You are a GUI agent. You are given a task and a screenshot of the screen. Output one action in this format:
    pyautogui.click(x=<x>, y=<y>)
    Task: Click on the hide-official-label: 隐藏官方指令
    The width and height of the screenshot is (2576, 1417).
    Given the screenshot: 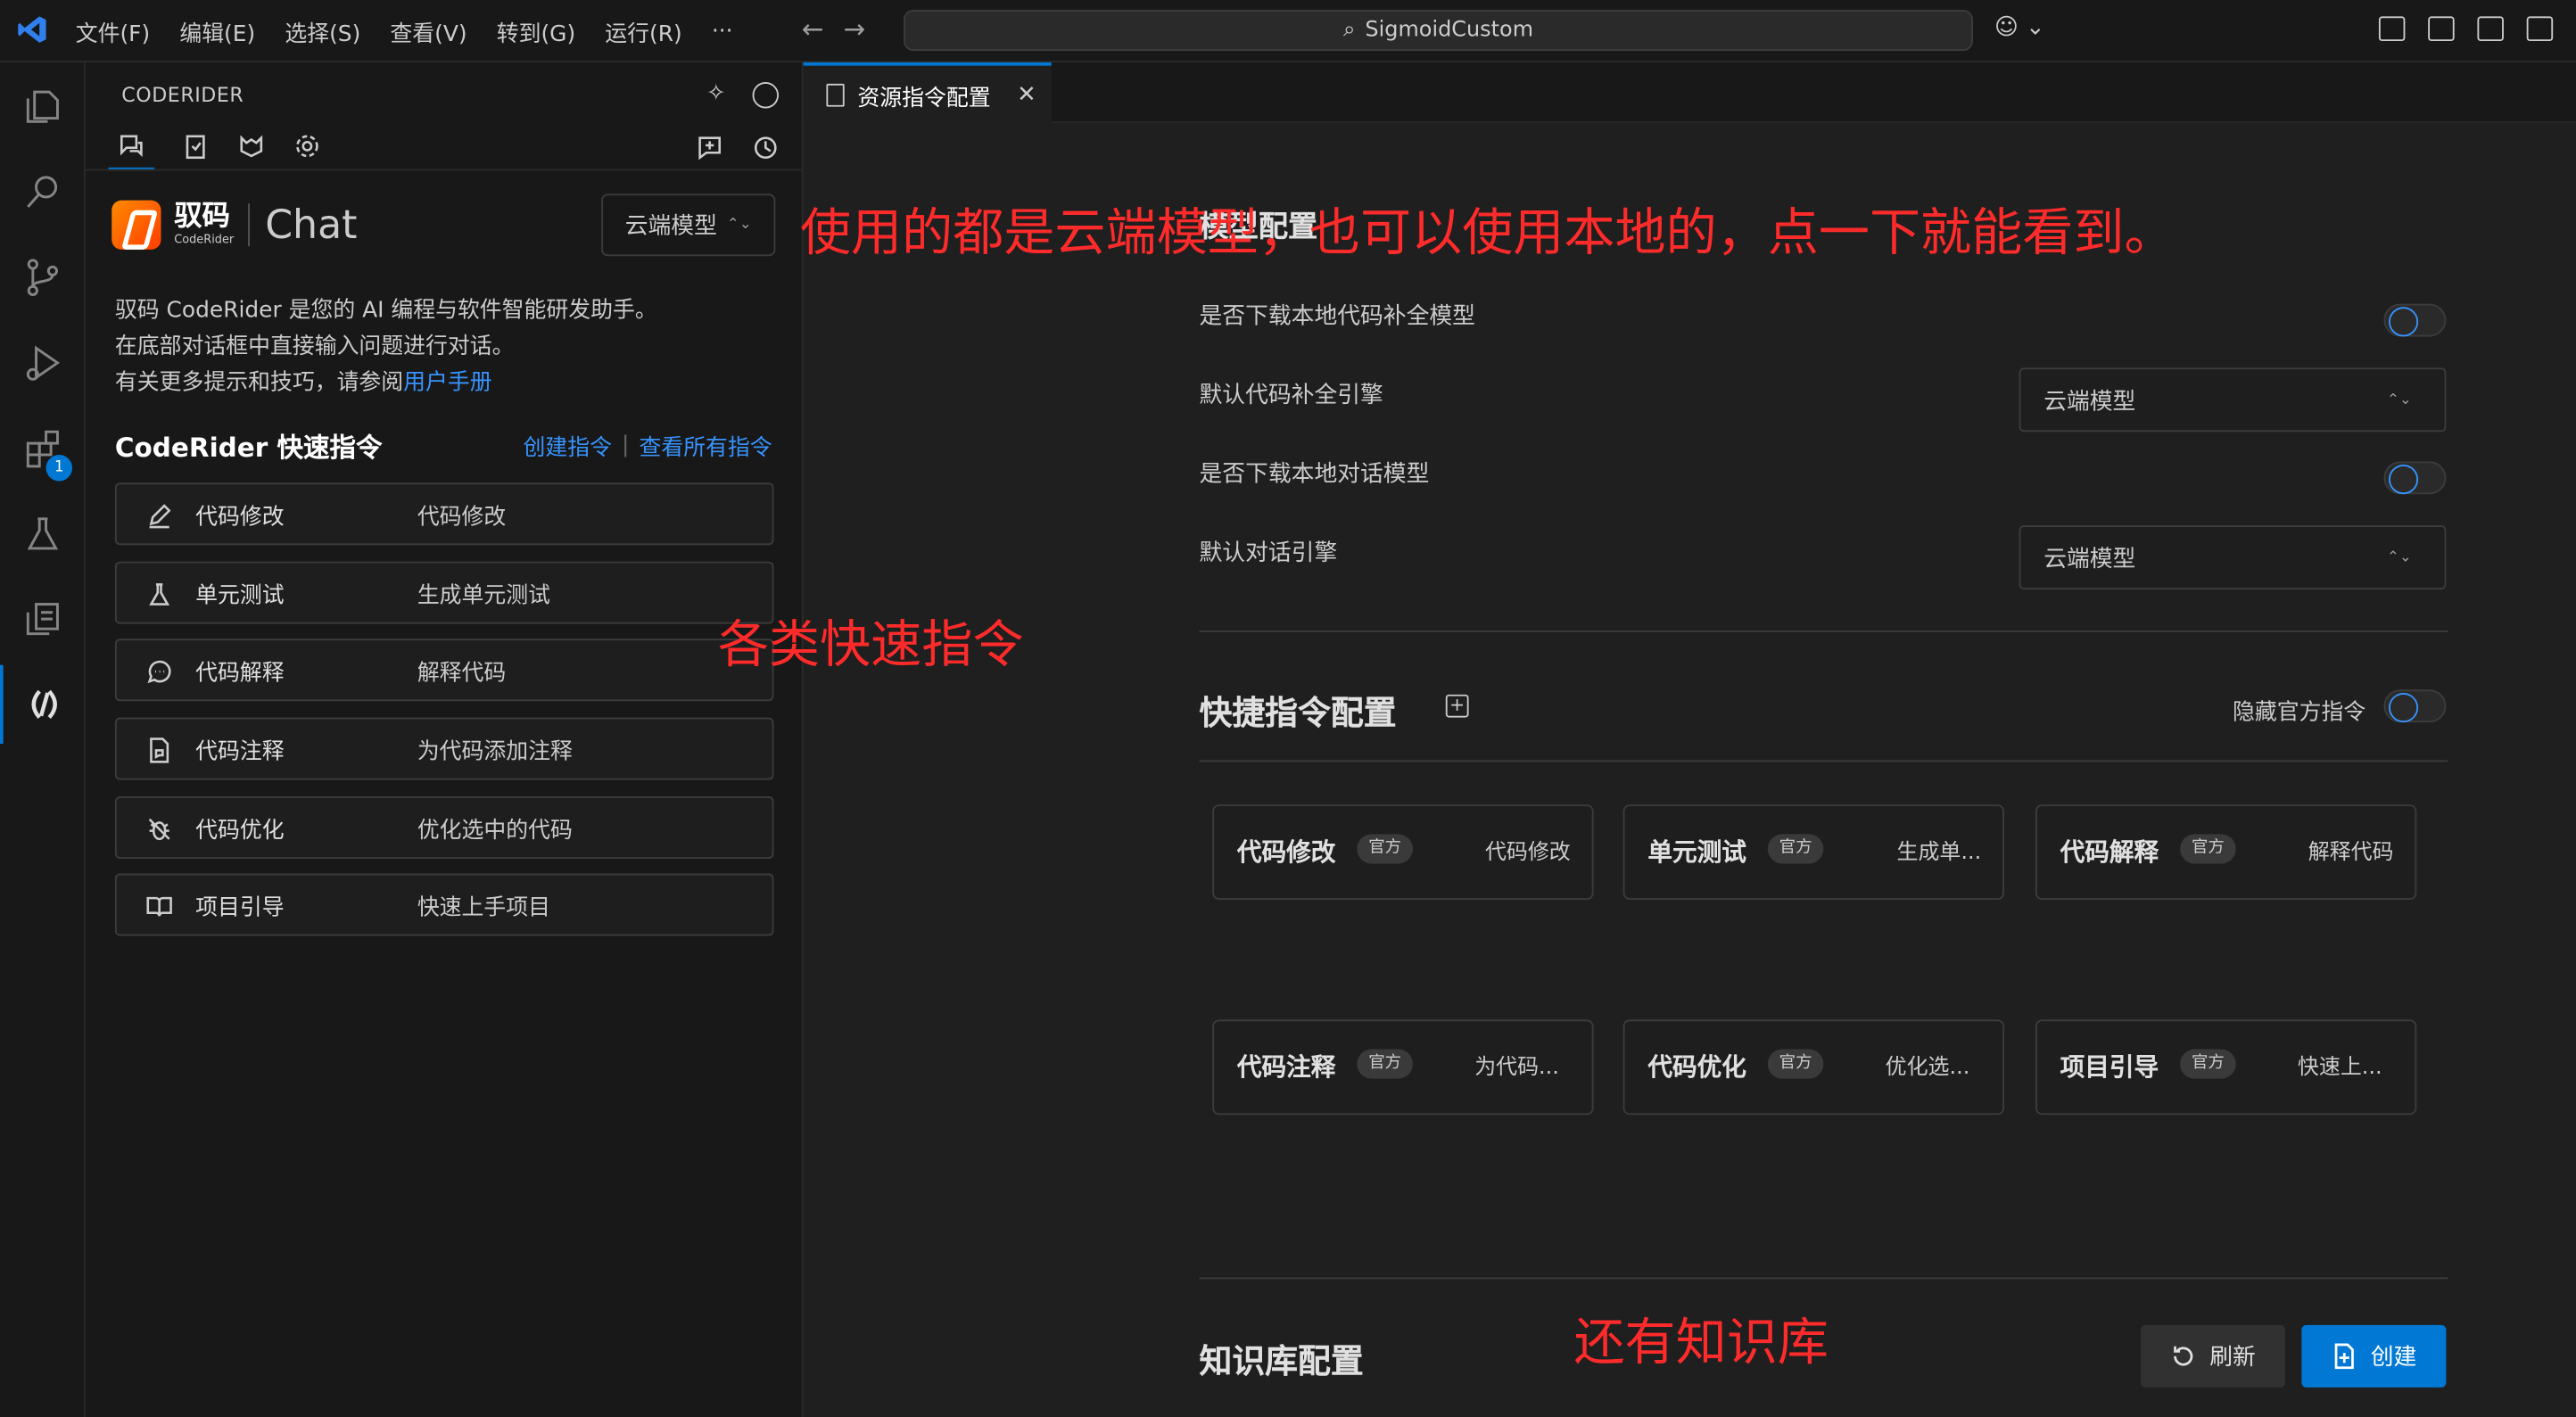 What is the action you would take?
    pyautogui.click(x=2299, y=712)
    